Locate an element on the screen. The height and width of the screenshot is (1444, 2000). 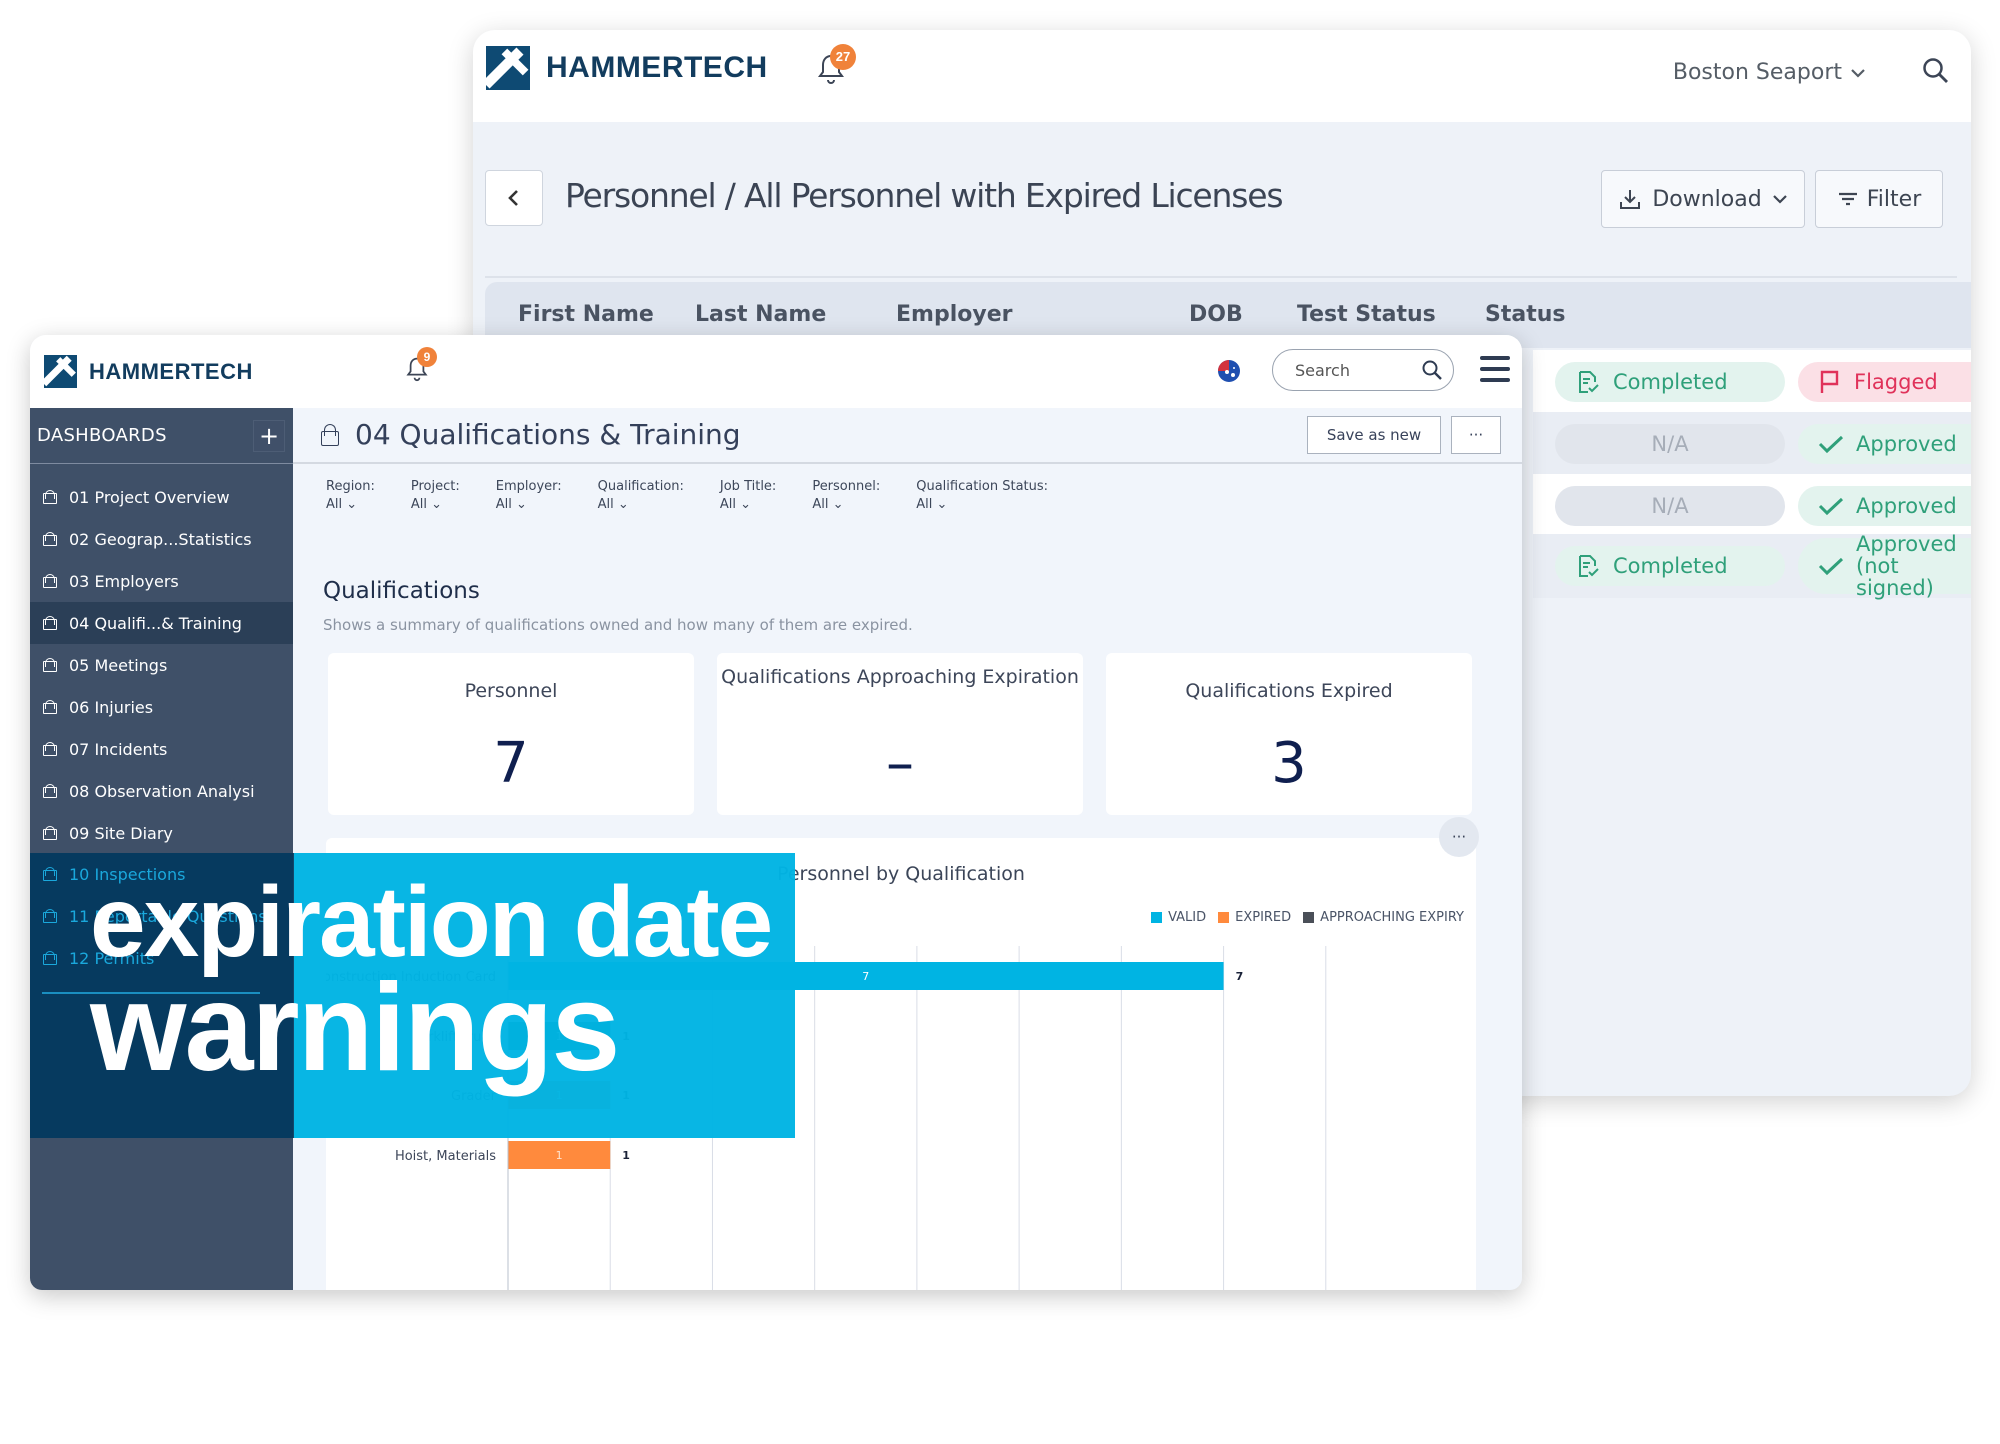
sidebar-item-label: 01 Project Overview is located at coordinates (149, 497).